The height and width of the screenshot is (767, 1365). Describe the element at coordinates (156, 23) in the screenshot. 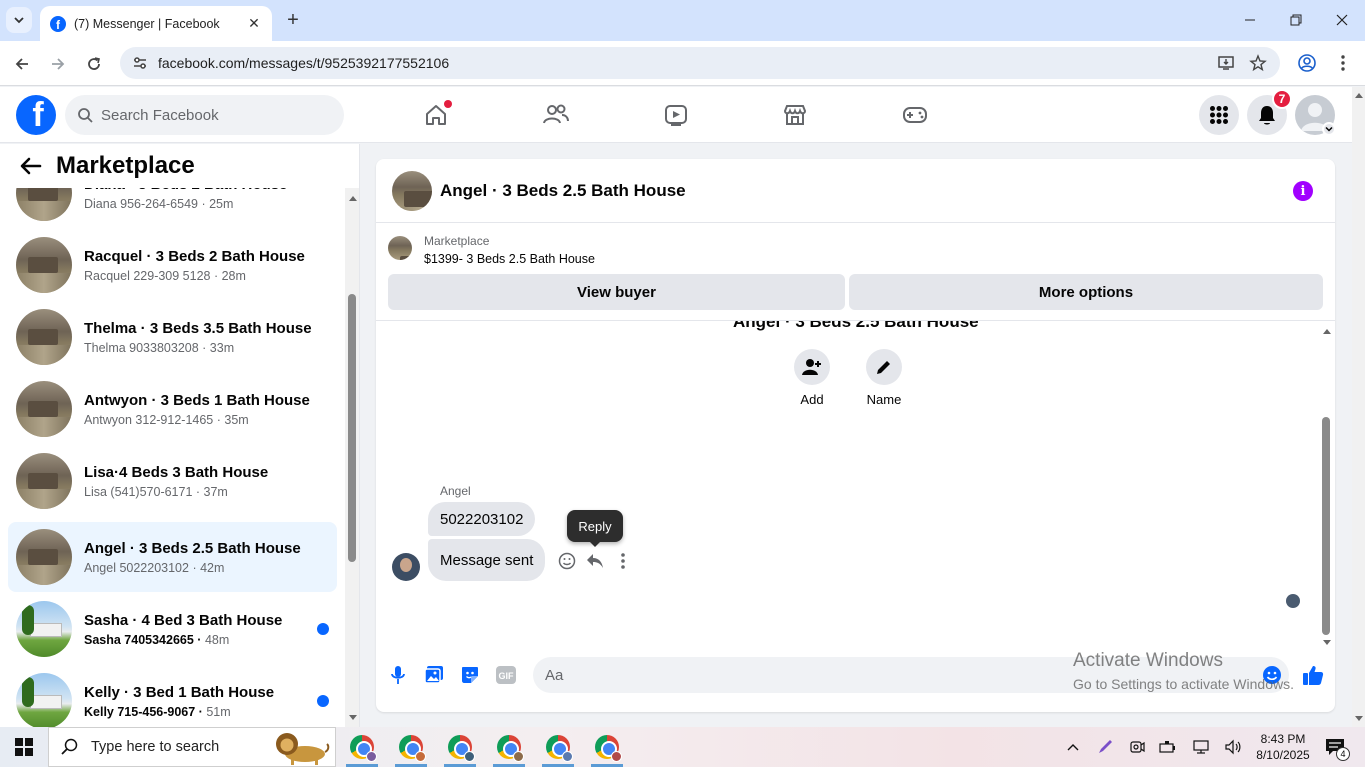

I see `browser-tab-messenger: f (7) Messenger | Facebook ✕` at that location.